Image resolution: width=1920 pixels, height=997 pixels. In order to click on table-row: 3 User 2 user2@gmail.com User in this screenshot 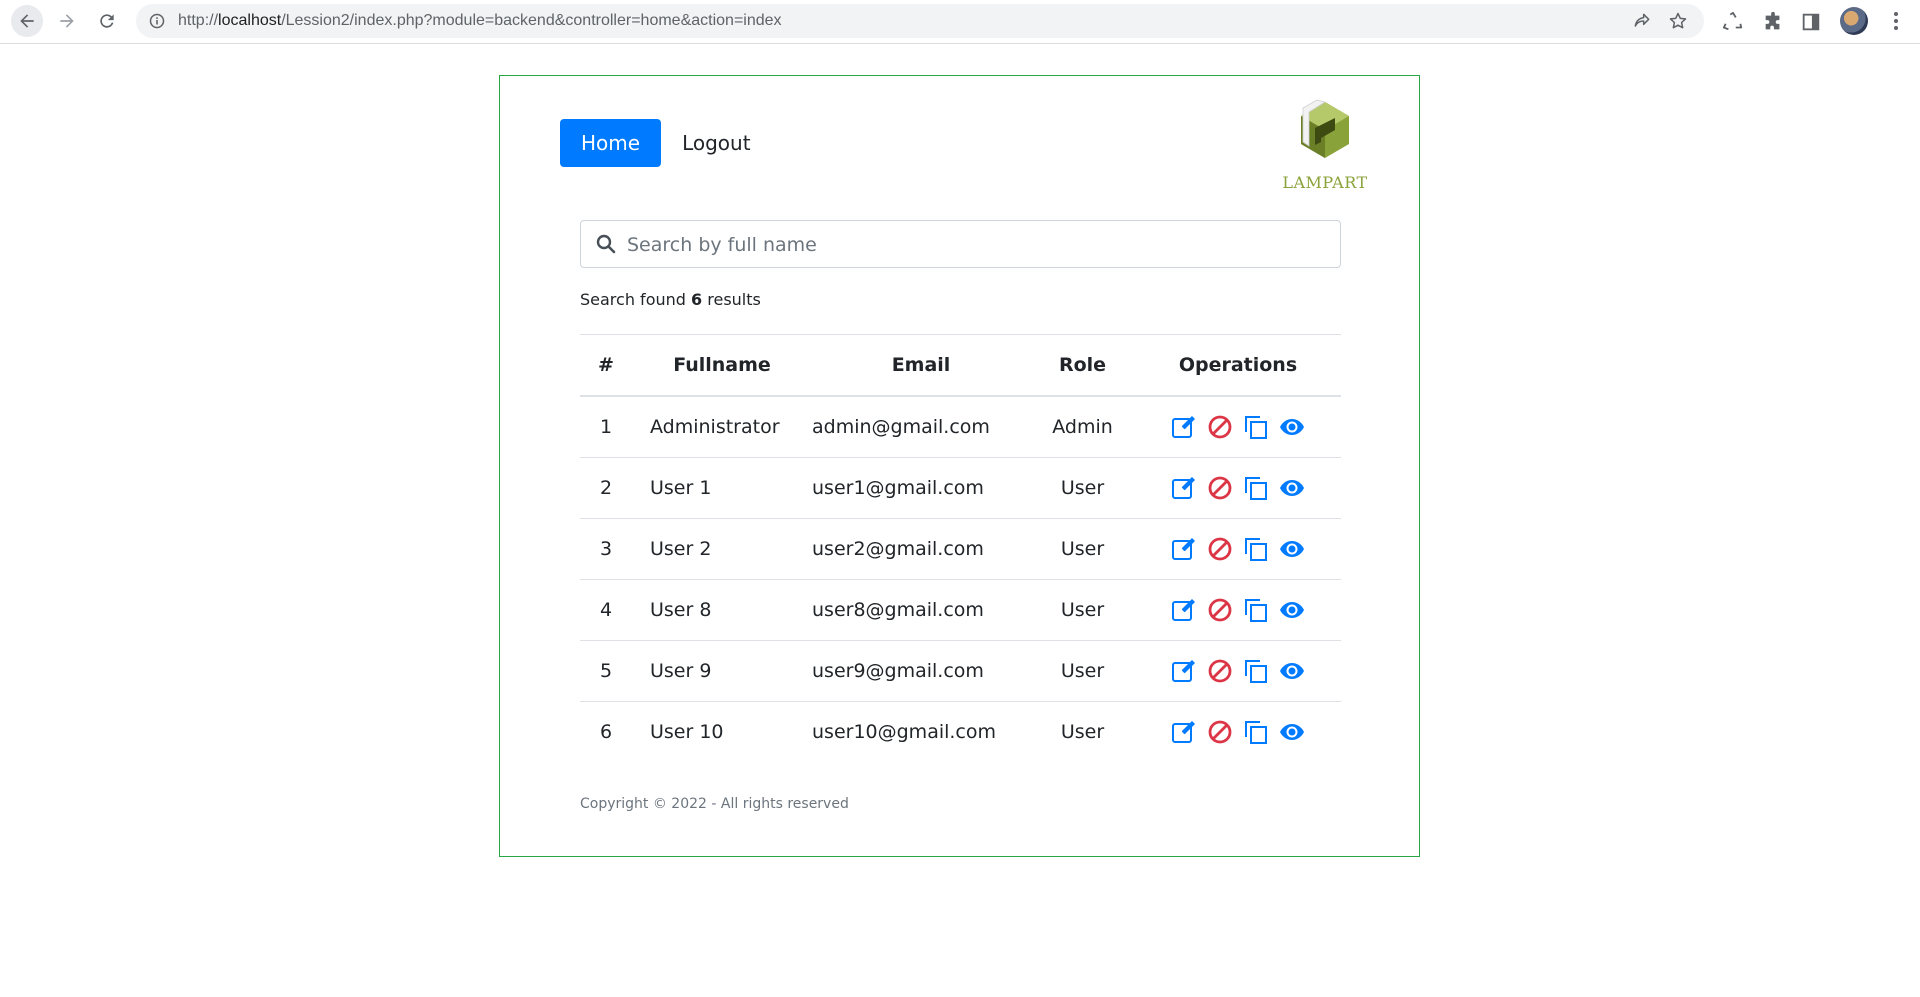, I will do `click(960, 549)`.